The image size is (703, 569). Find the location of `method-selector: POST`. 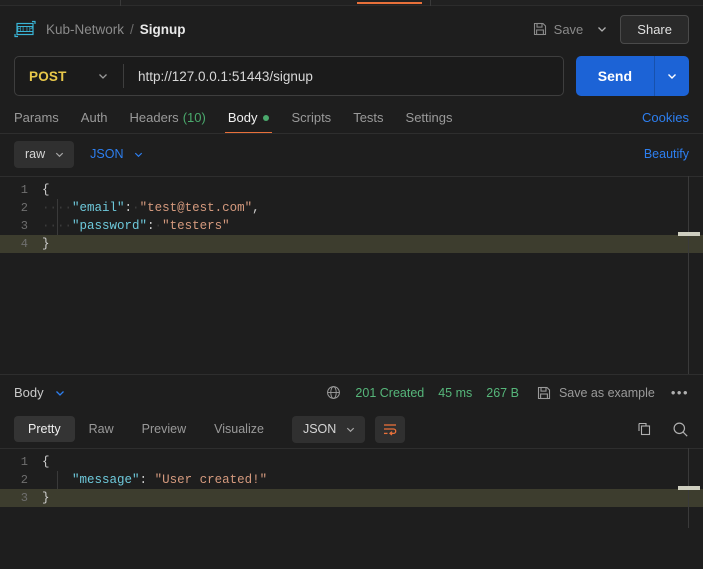

method-selector: POST is located at coordinates (69, 76).